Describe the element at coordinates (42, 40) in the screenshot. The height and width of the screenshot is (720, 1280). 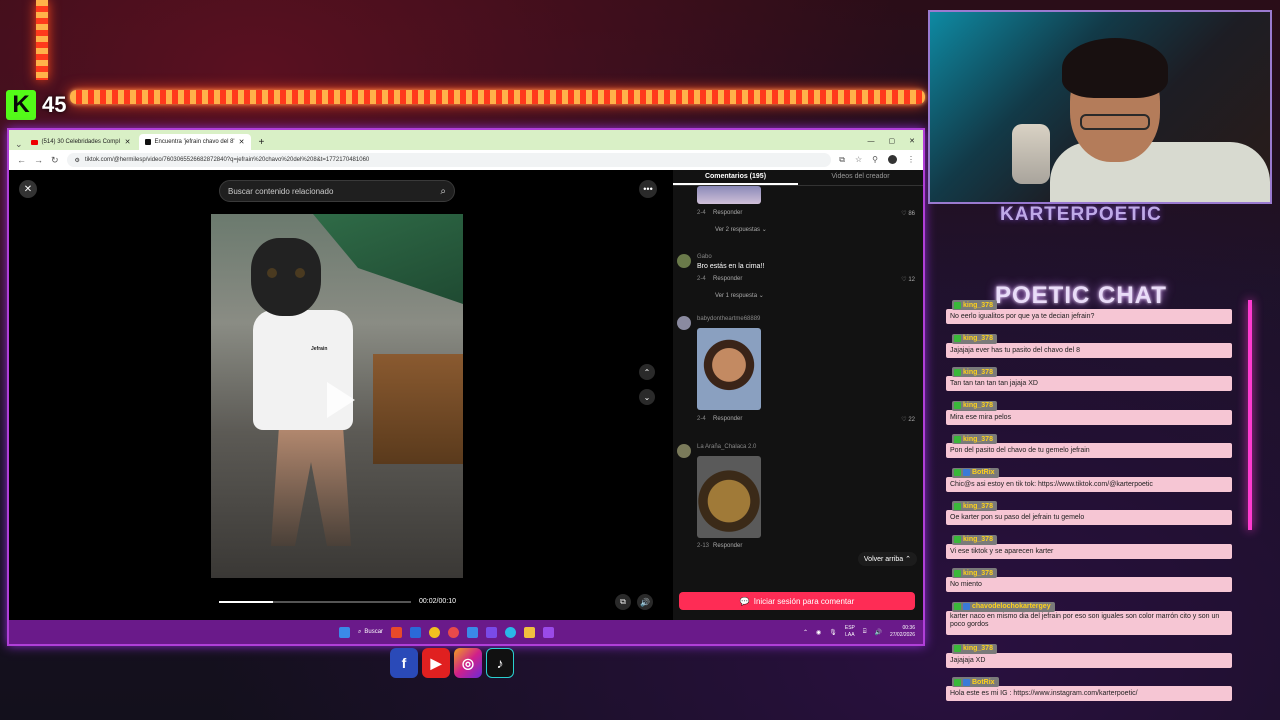
I see `led-light-vertical` at that location.